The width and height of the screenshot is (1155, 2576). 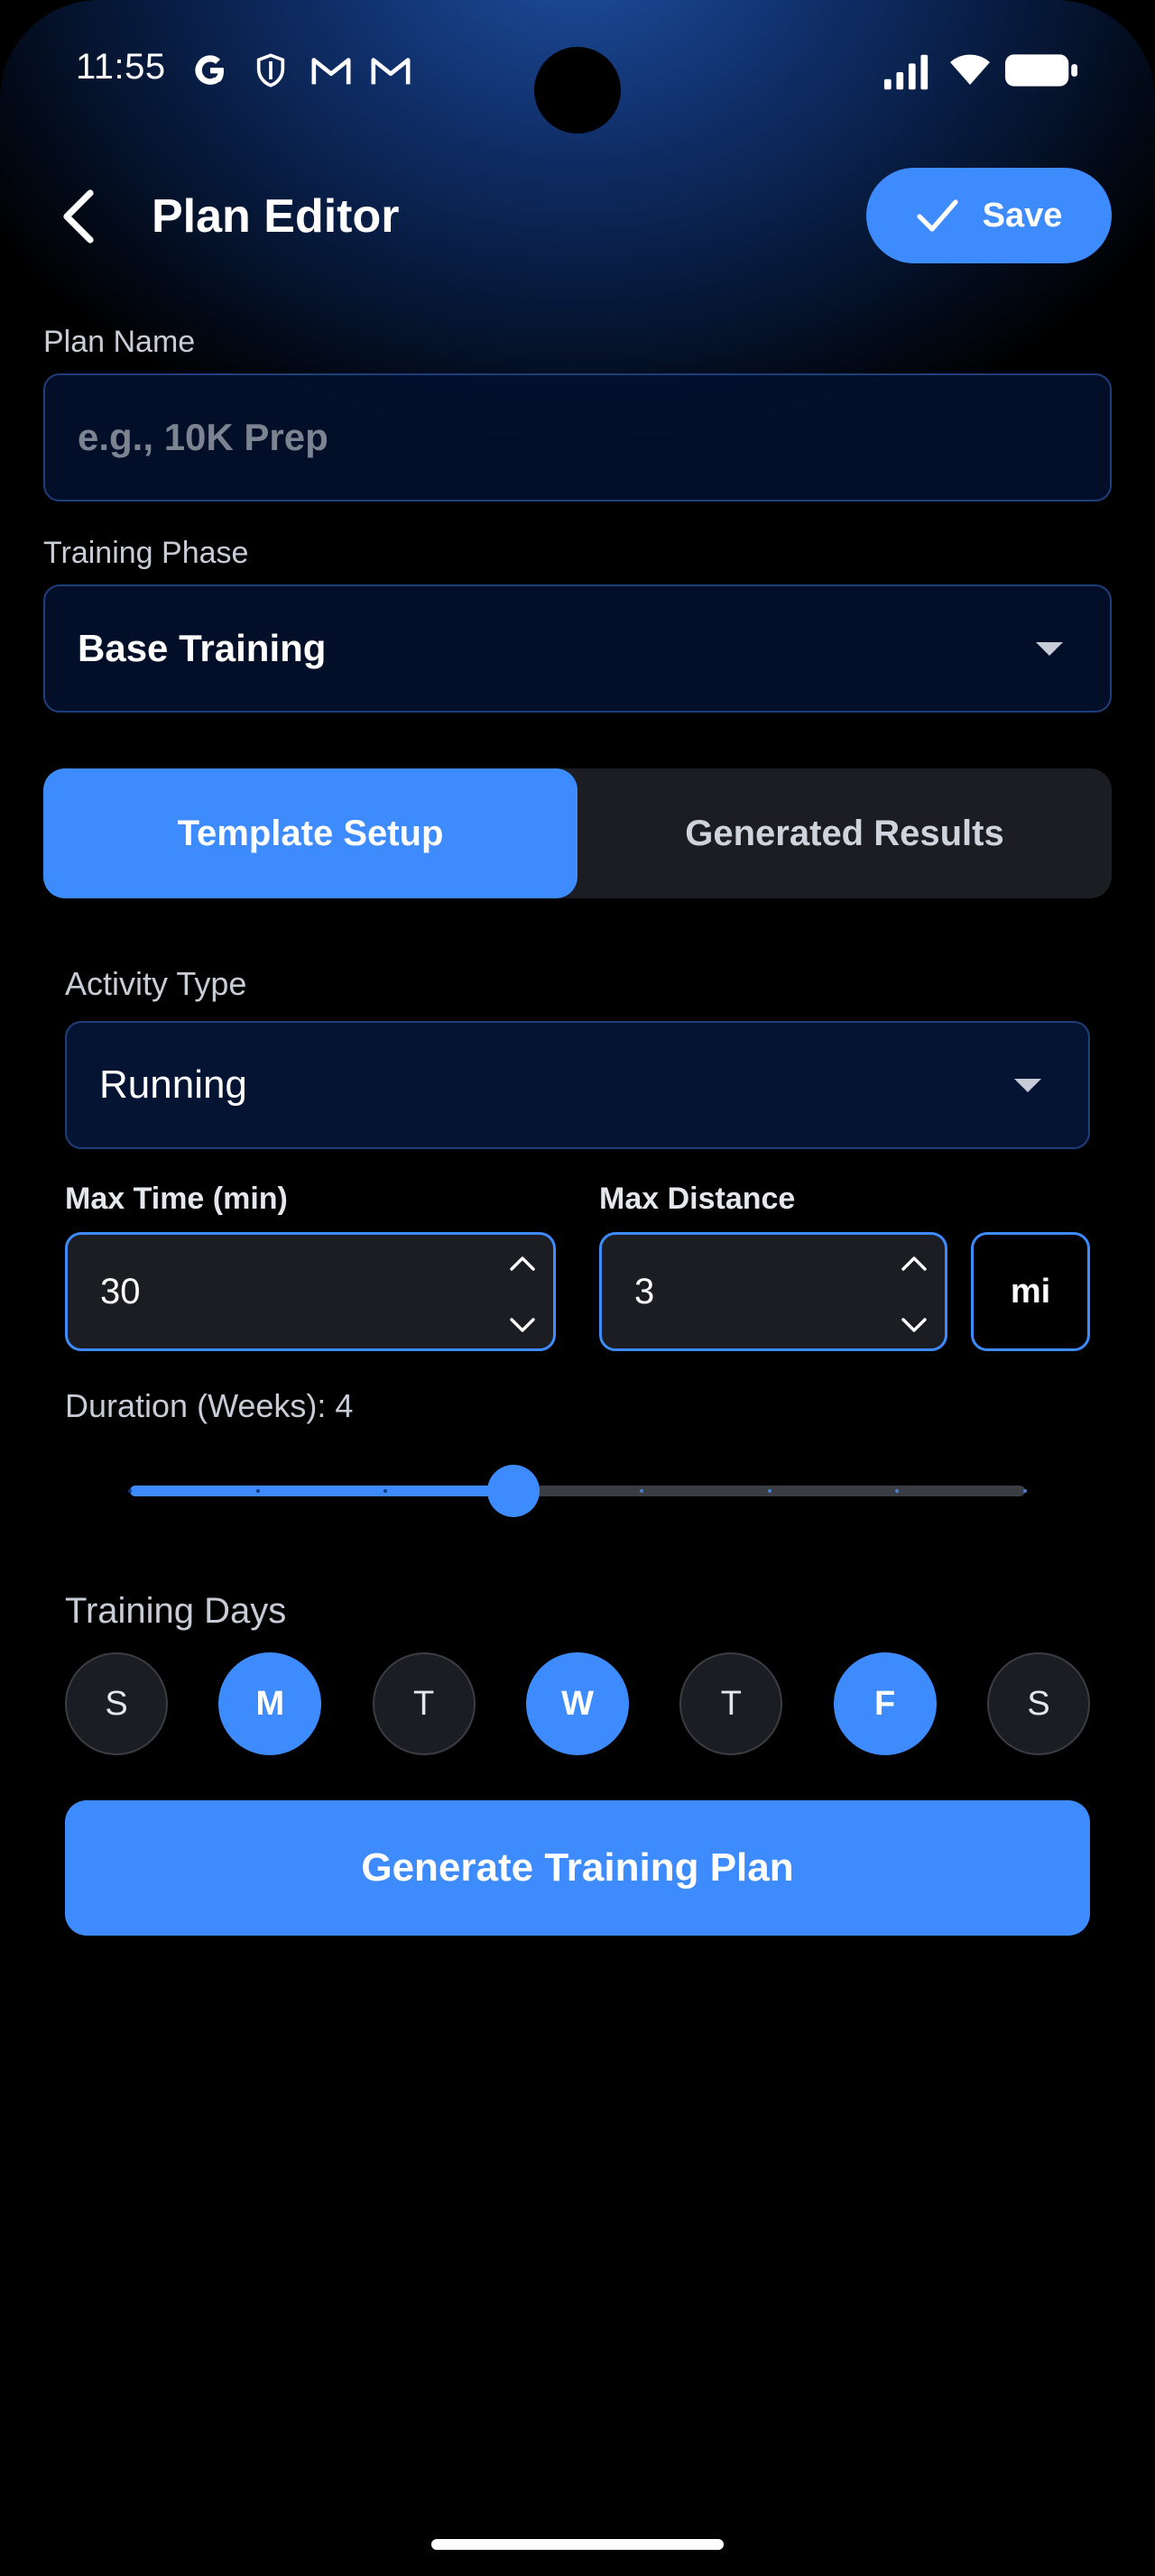 I want to click on signal-icon, so click(x=906, y=72).